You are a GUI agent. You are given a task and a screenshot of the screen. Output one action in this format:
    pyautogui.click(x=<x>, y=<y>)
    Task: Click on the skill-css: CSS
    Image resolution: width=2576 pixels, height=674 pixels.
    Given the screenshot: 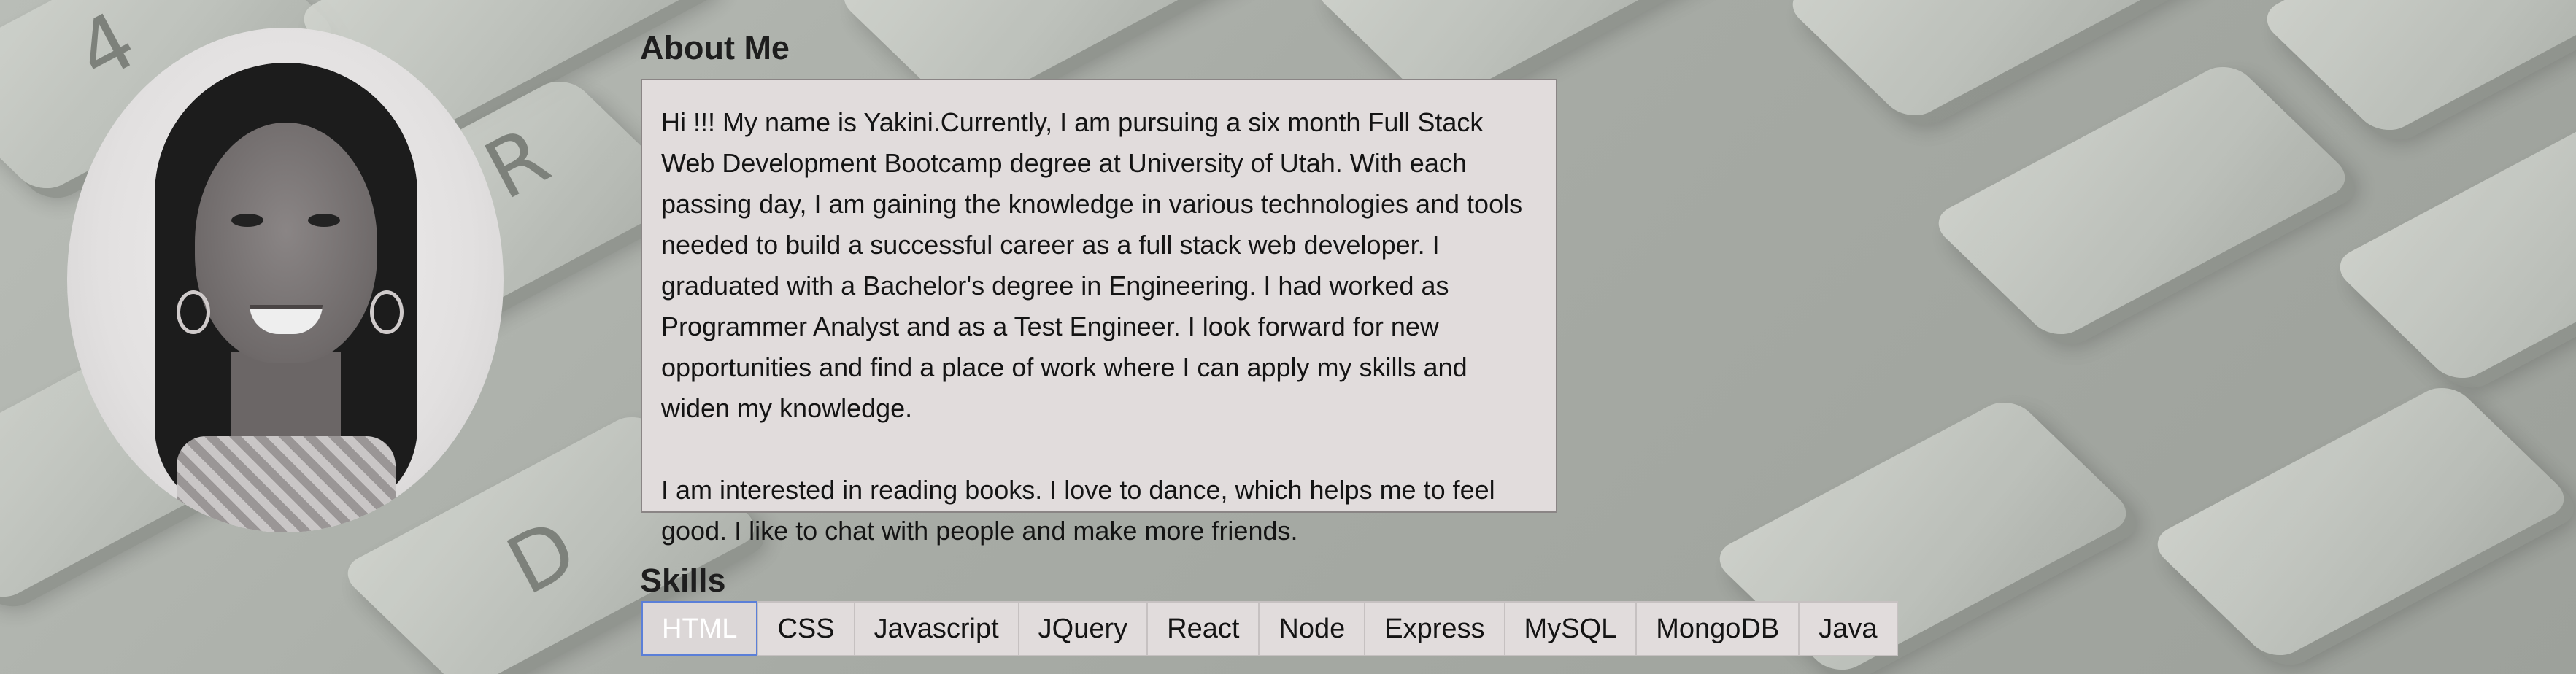 What is the action you would take?
    pyautogui.click(x=806, y=628)
    